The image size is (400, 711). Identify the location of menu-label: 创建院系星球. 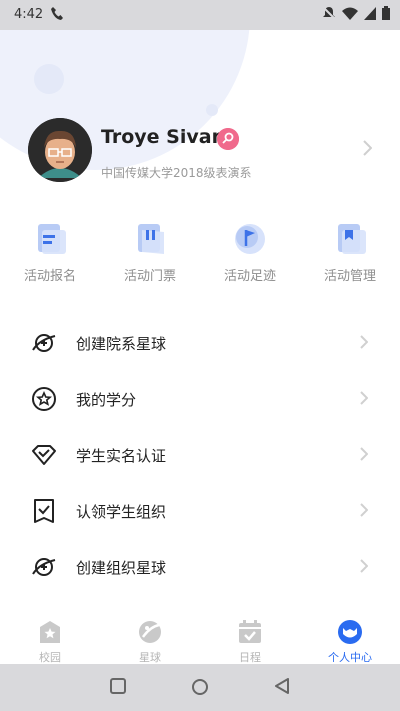
(121, 344).